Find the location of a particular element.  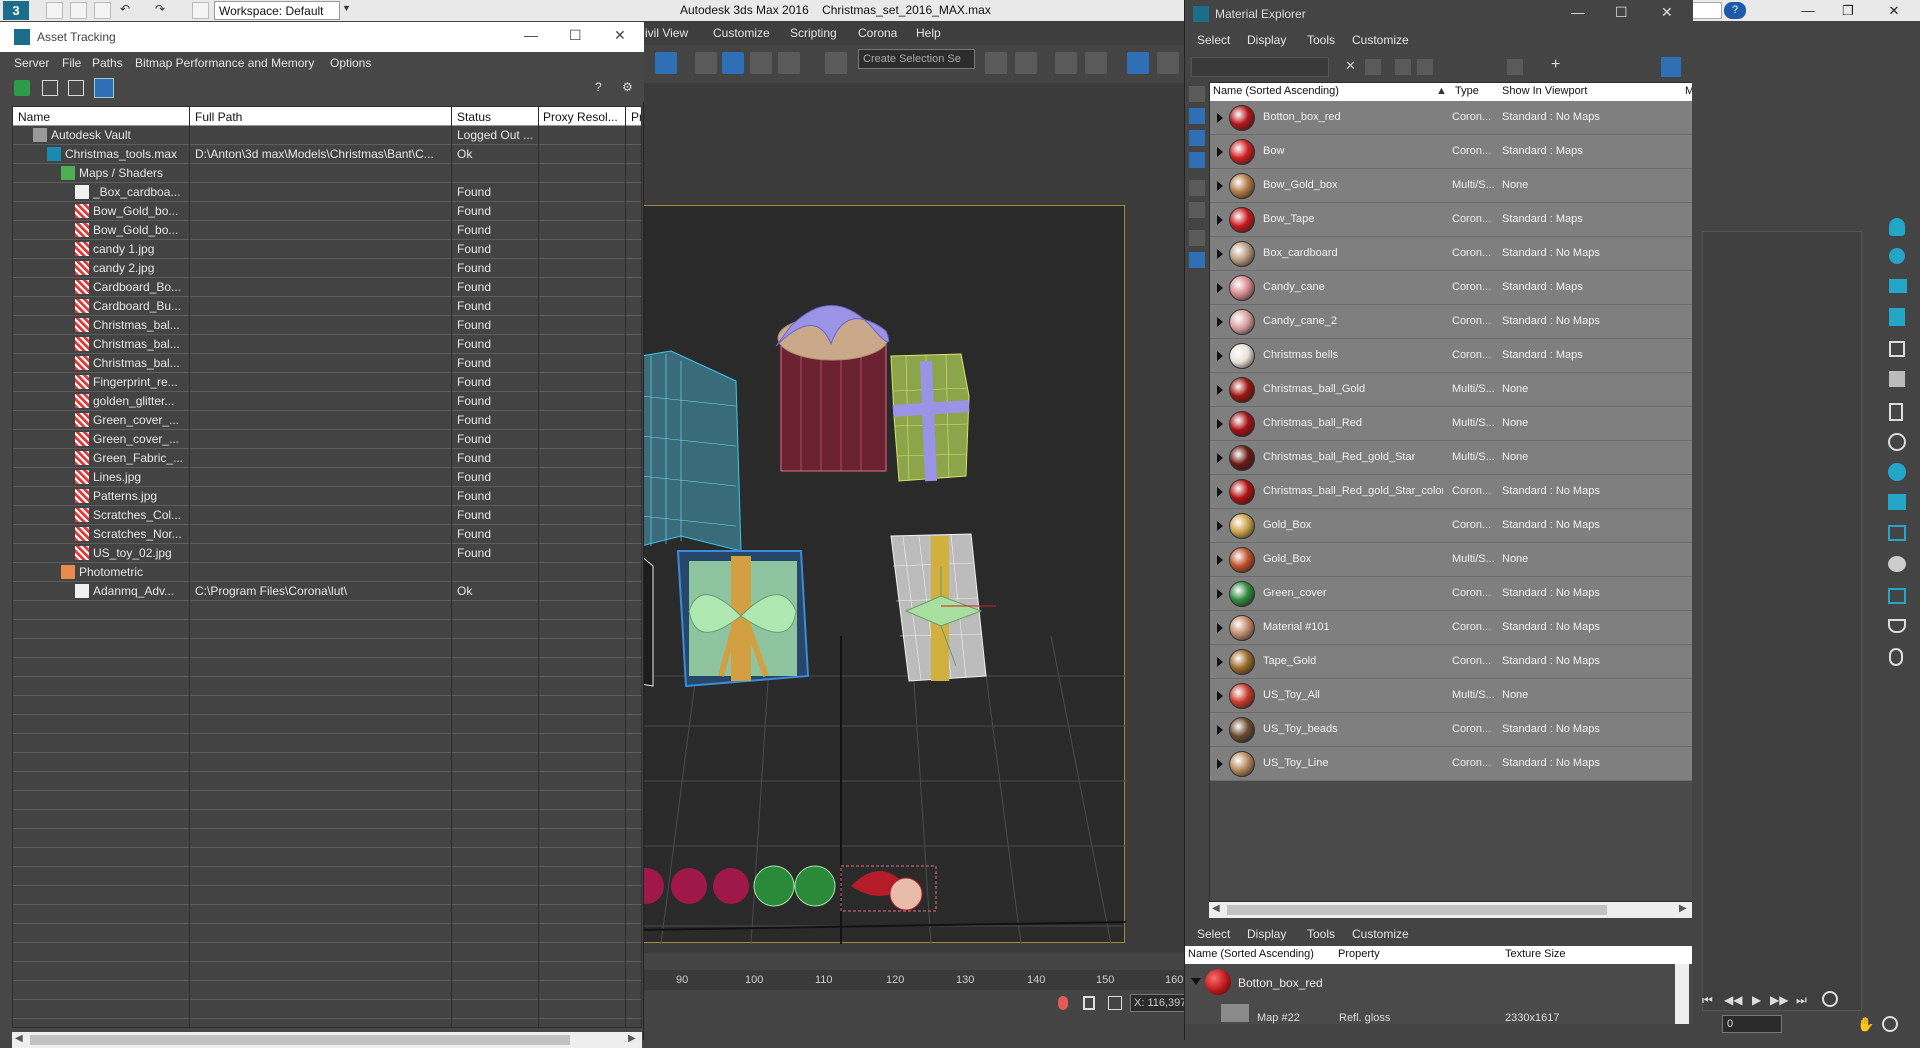

x-coordinate-field: X: 116,397 is located at coordinates (1157, 1003).